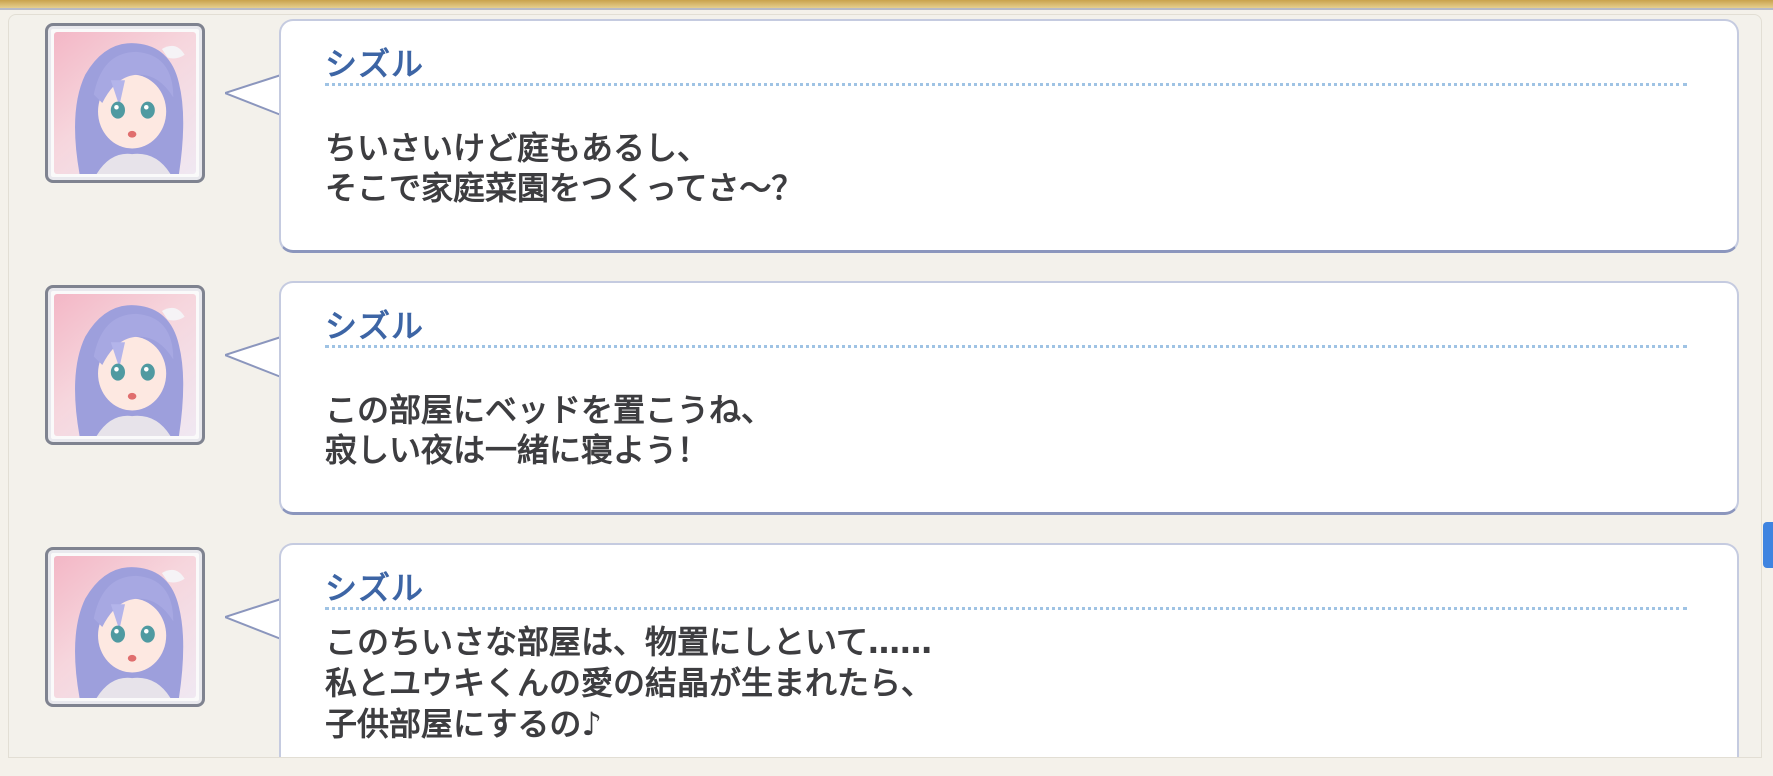  I want to click on message-line: そこで家庭菜園をつくってさ～？, so click(564, 188).